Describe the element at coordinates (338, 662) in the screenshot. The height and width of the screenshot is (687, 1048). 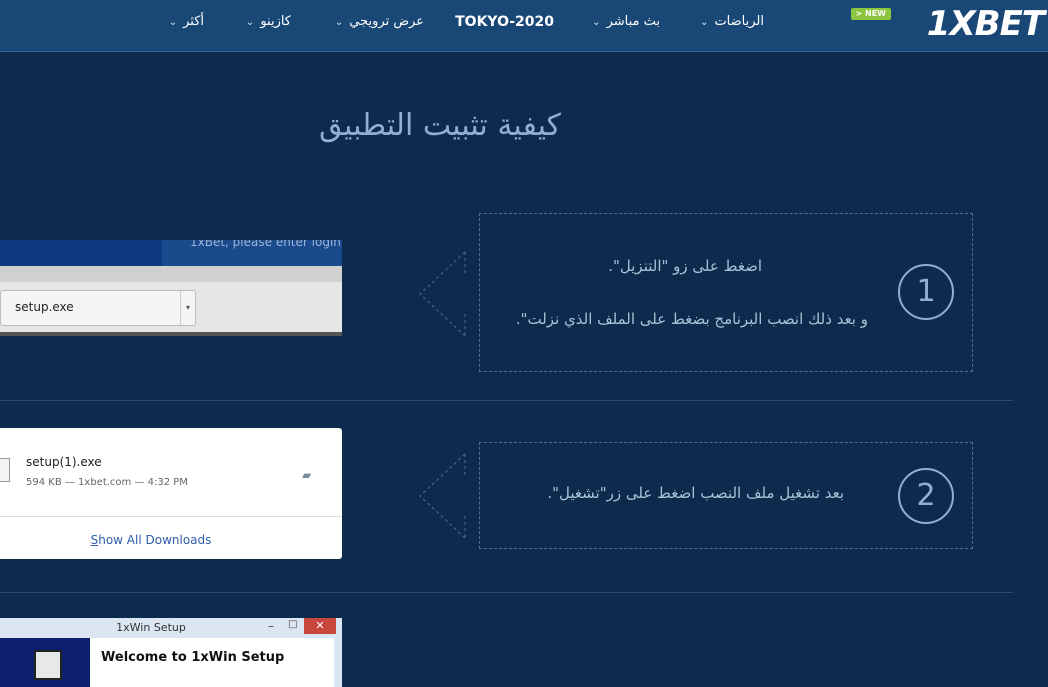
I see `window-edge` at that location.